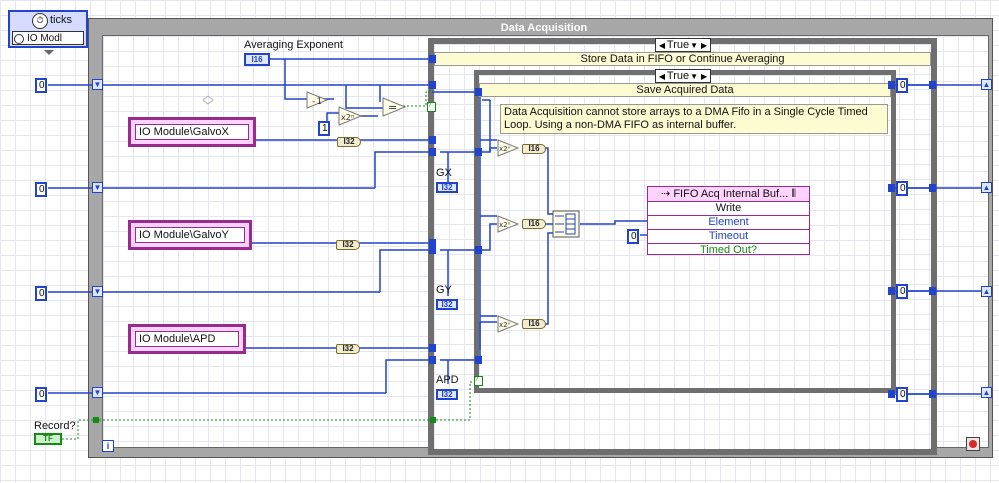 The width and height of the screenshot is (999, 483). Describe the element at coordinates (97, 392) in the screenshot. I see `shift-register-left-4: ▼` at that location.